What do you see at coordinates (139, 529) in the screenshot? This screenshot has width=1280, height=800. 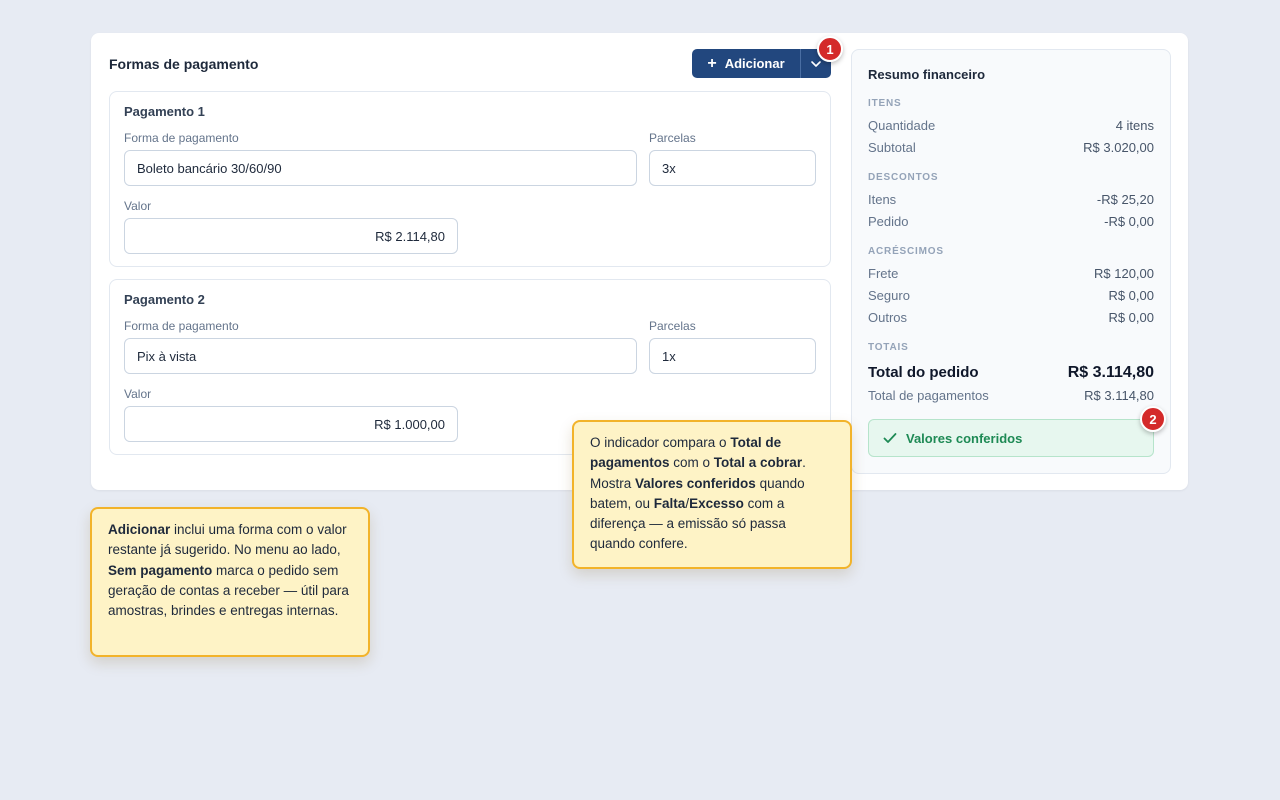 I see `note-bold: Adicionar` at bounding box center [139, 529].